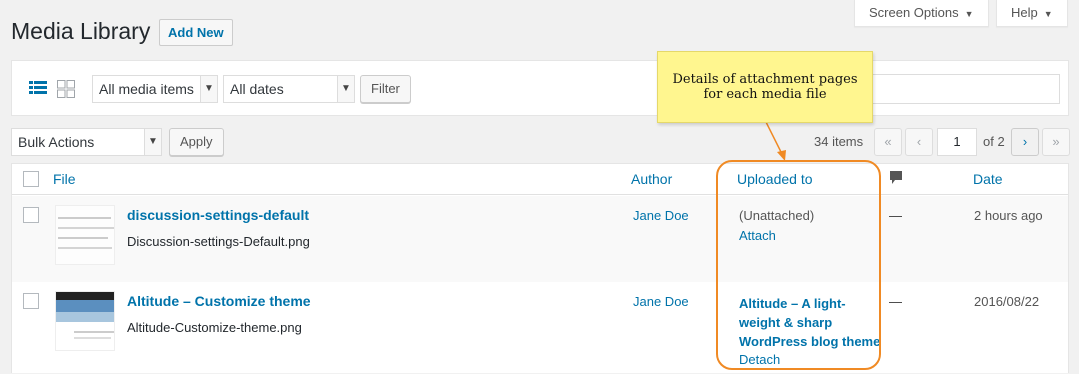 The height and width of the screenshot is (374, 1079). Describe the element at coordinates (954, 89) in the screenshot. I see `search-input` at that location.